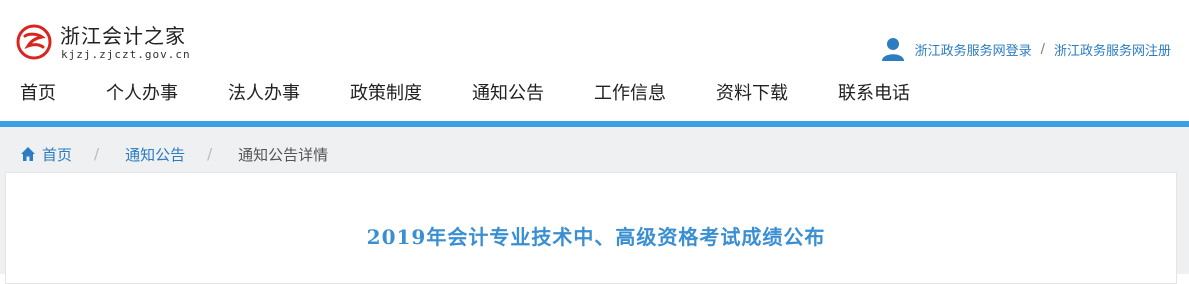  I want to click on breadcrumb-notices: 通知公告, so click(155, 154).